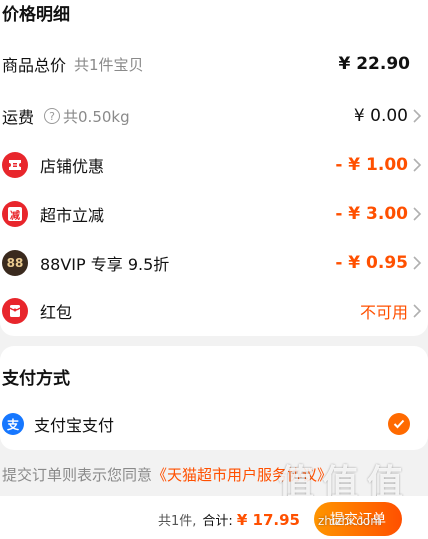 This screenshot has width=428, height=539. I want to click on help-icon: ?, so click(52, 116).